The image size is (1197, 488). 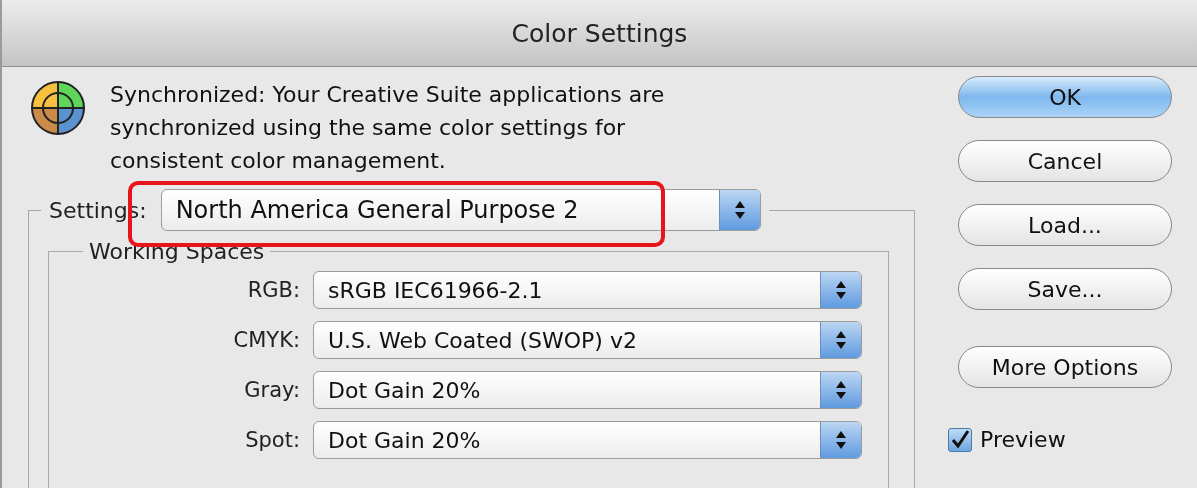 What do you see at coordinates (460, 210) in the screenshot?
I see `settings-dropdown: North America General Purpose 2` at bounding box center [460, 210].